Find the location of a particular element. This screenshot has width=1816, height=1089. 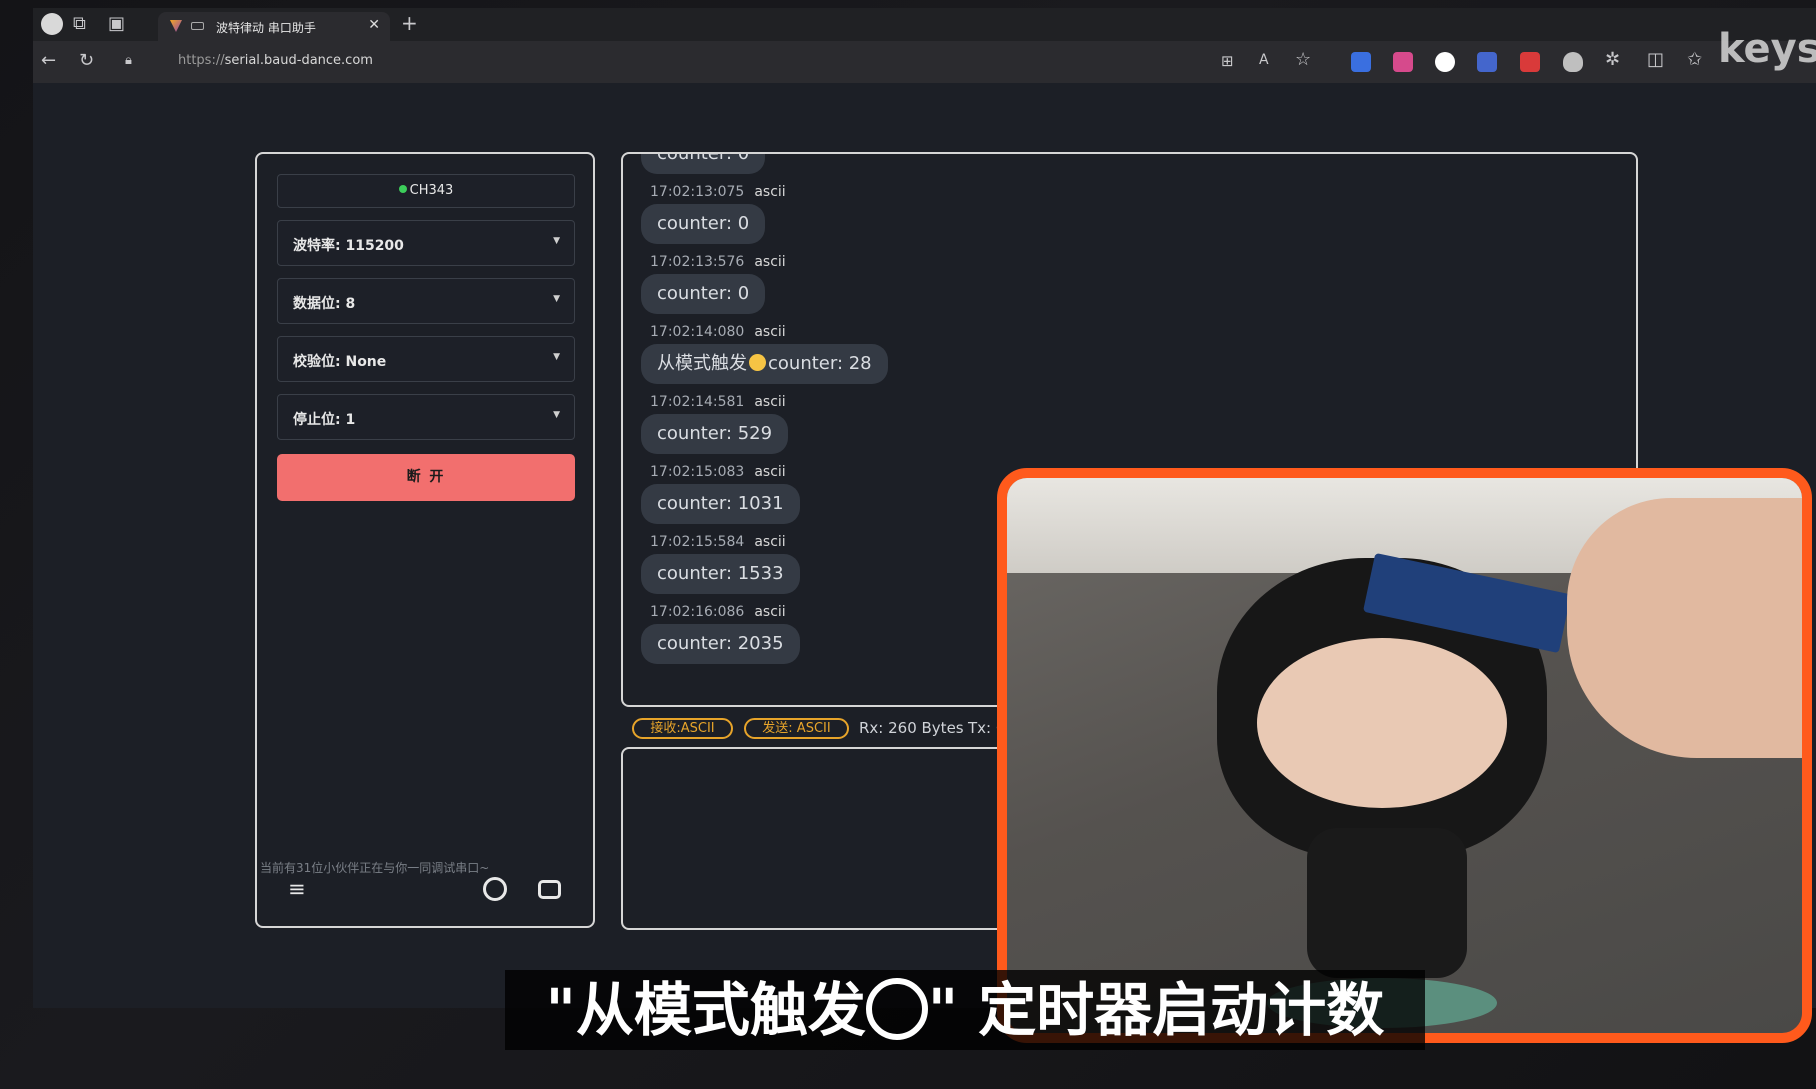

message-meta: 17:02:15:584 ascii is located at coordinates (718, 542).